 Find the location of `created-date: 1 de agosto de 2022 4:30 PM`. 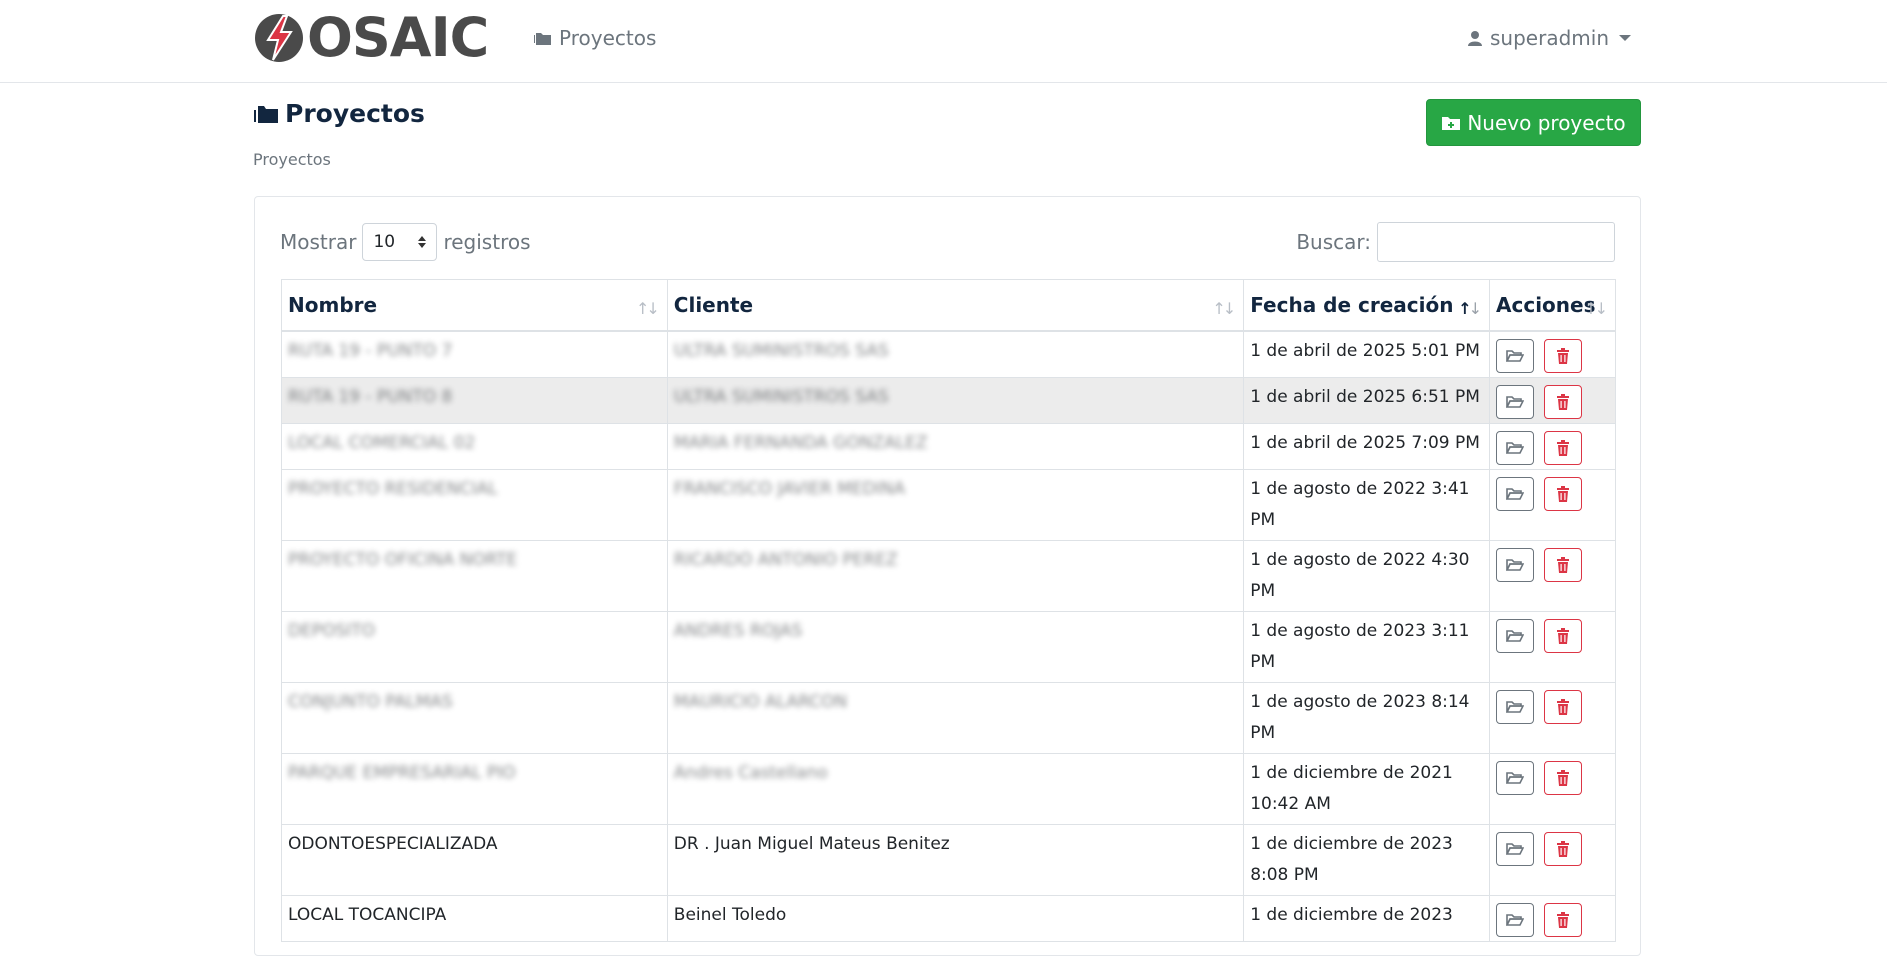

created-date: 1 de agosto de 2022 4:30 PM is located at coordinates (1360, 575).